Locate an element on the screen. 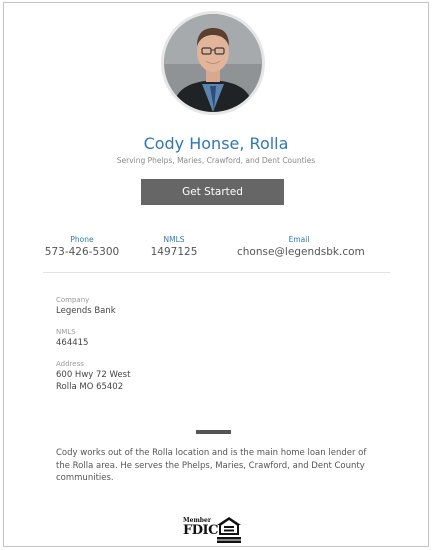 The width and height of the screenshot is (435, 550). address-line-1: 600 Hwy 72 West is located at coordinates (93, 375).